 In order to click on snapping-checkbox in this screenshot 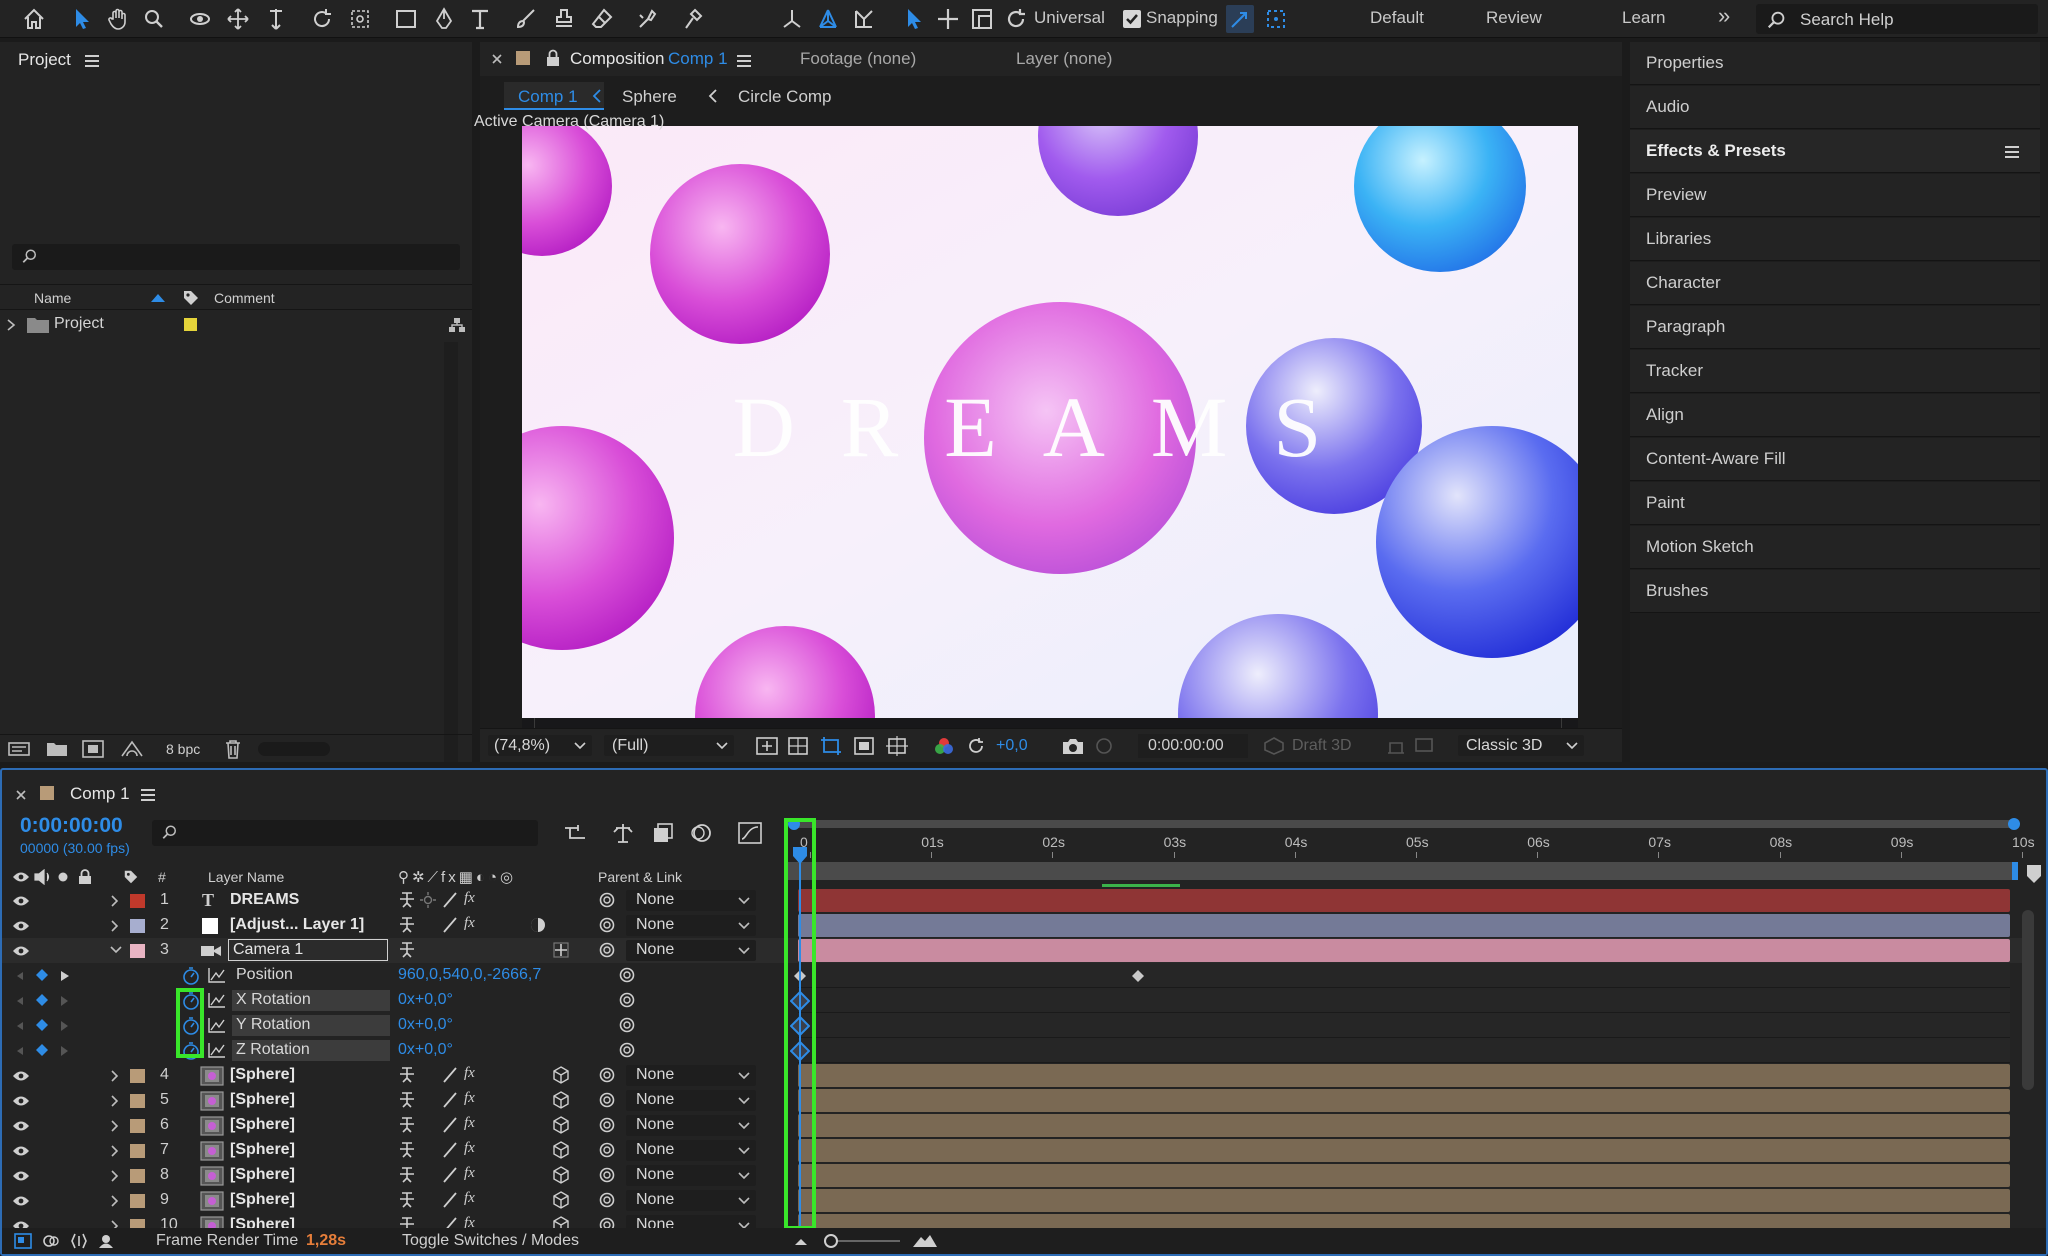, I will do `click(1132, 19)`.